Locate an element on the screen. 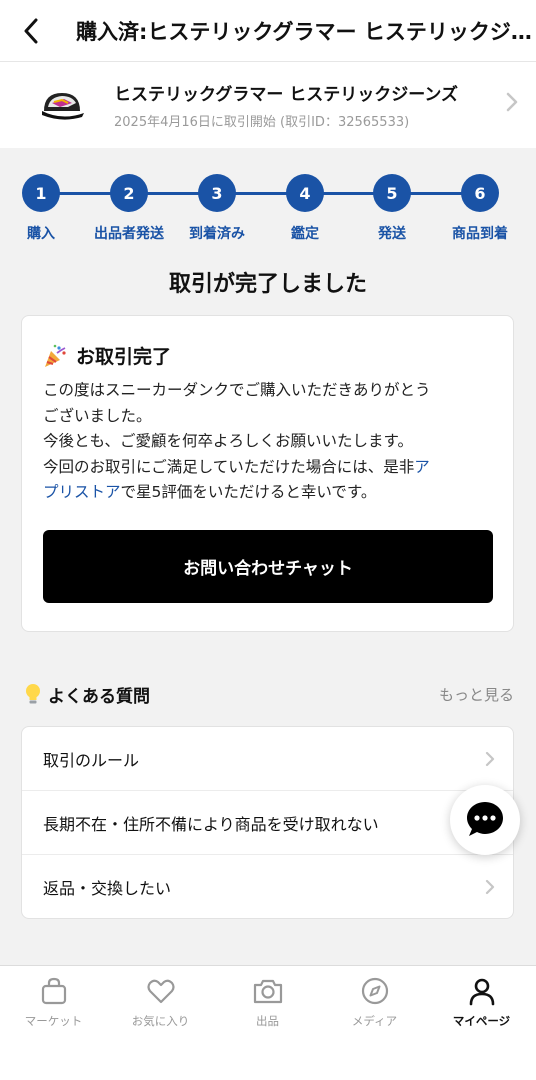  tab-label: 出品 is located at coordinates (267, 1021).